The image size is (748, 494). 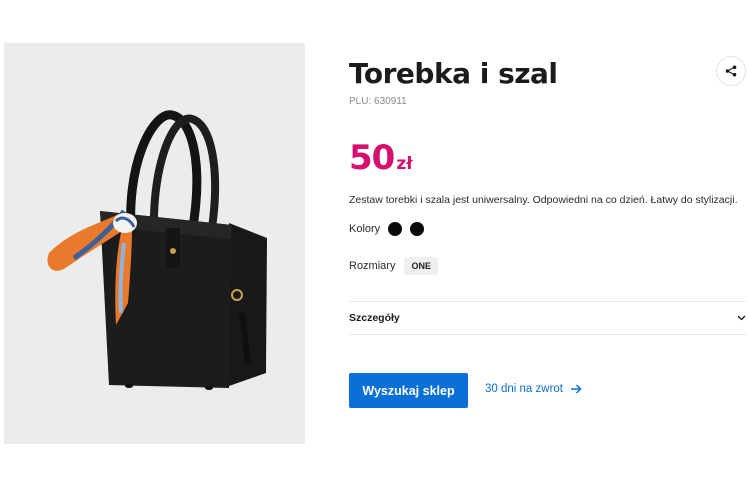 I want to click on arrow-right-icon, so click(x=576, y=389).